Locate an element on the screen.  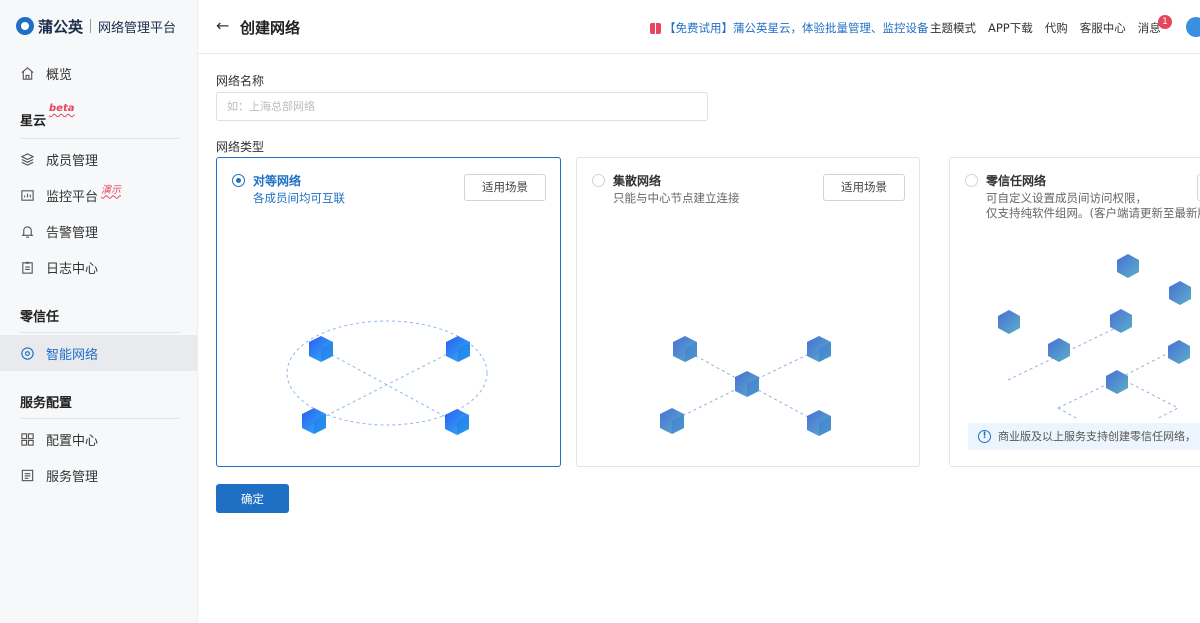
logo-divider is located at coordinates (91, 26).